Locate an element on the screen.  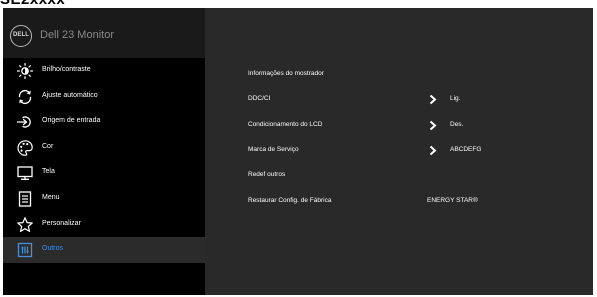
sidebar-item-personalize: Personalizar is located at coordinates (104, 225).